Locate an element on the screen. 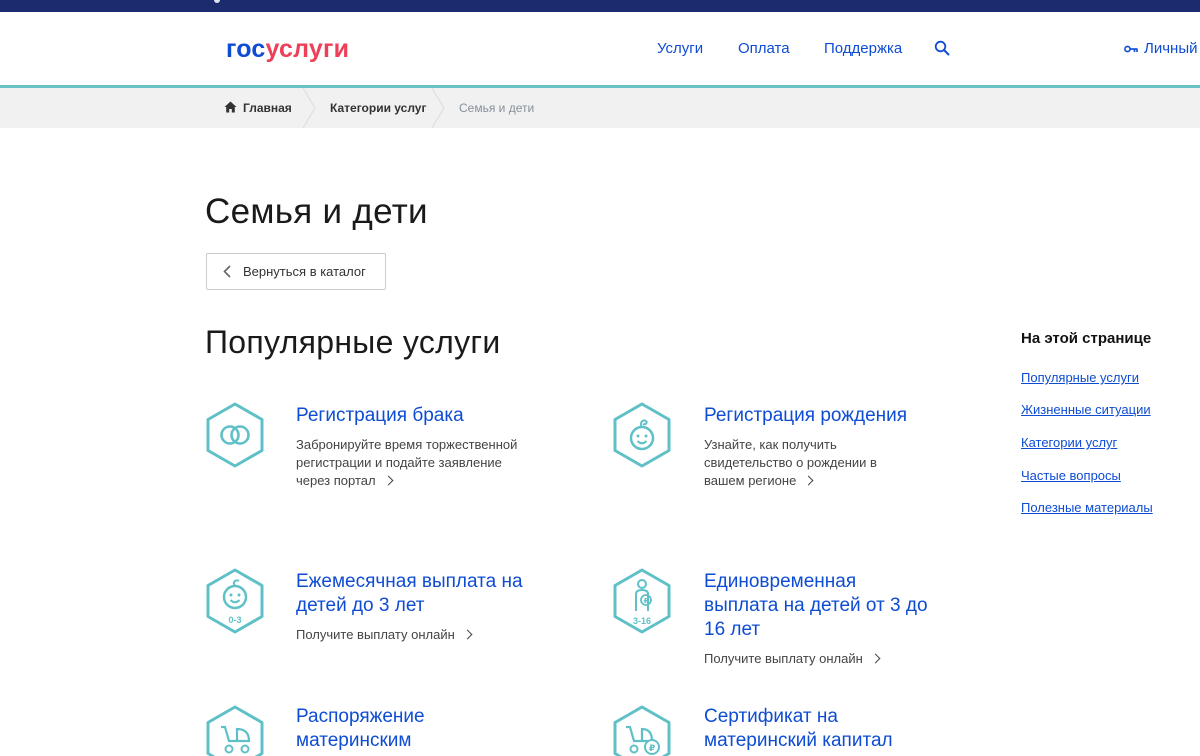  breadcrumb-home: Главная is located at coordinates (267, 108).